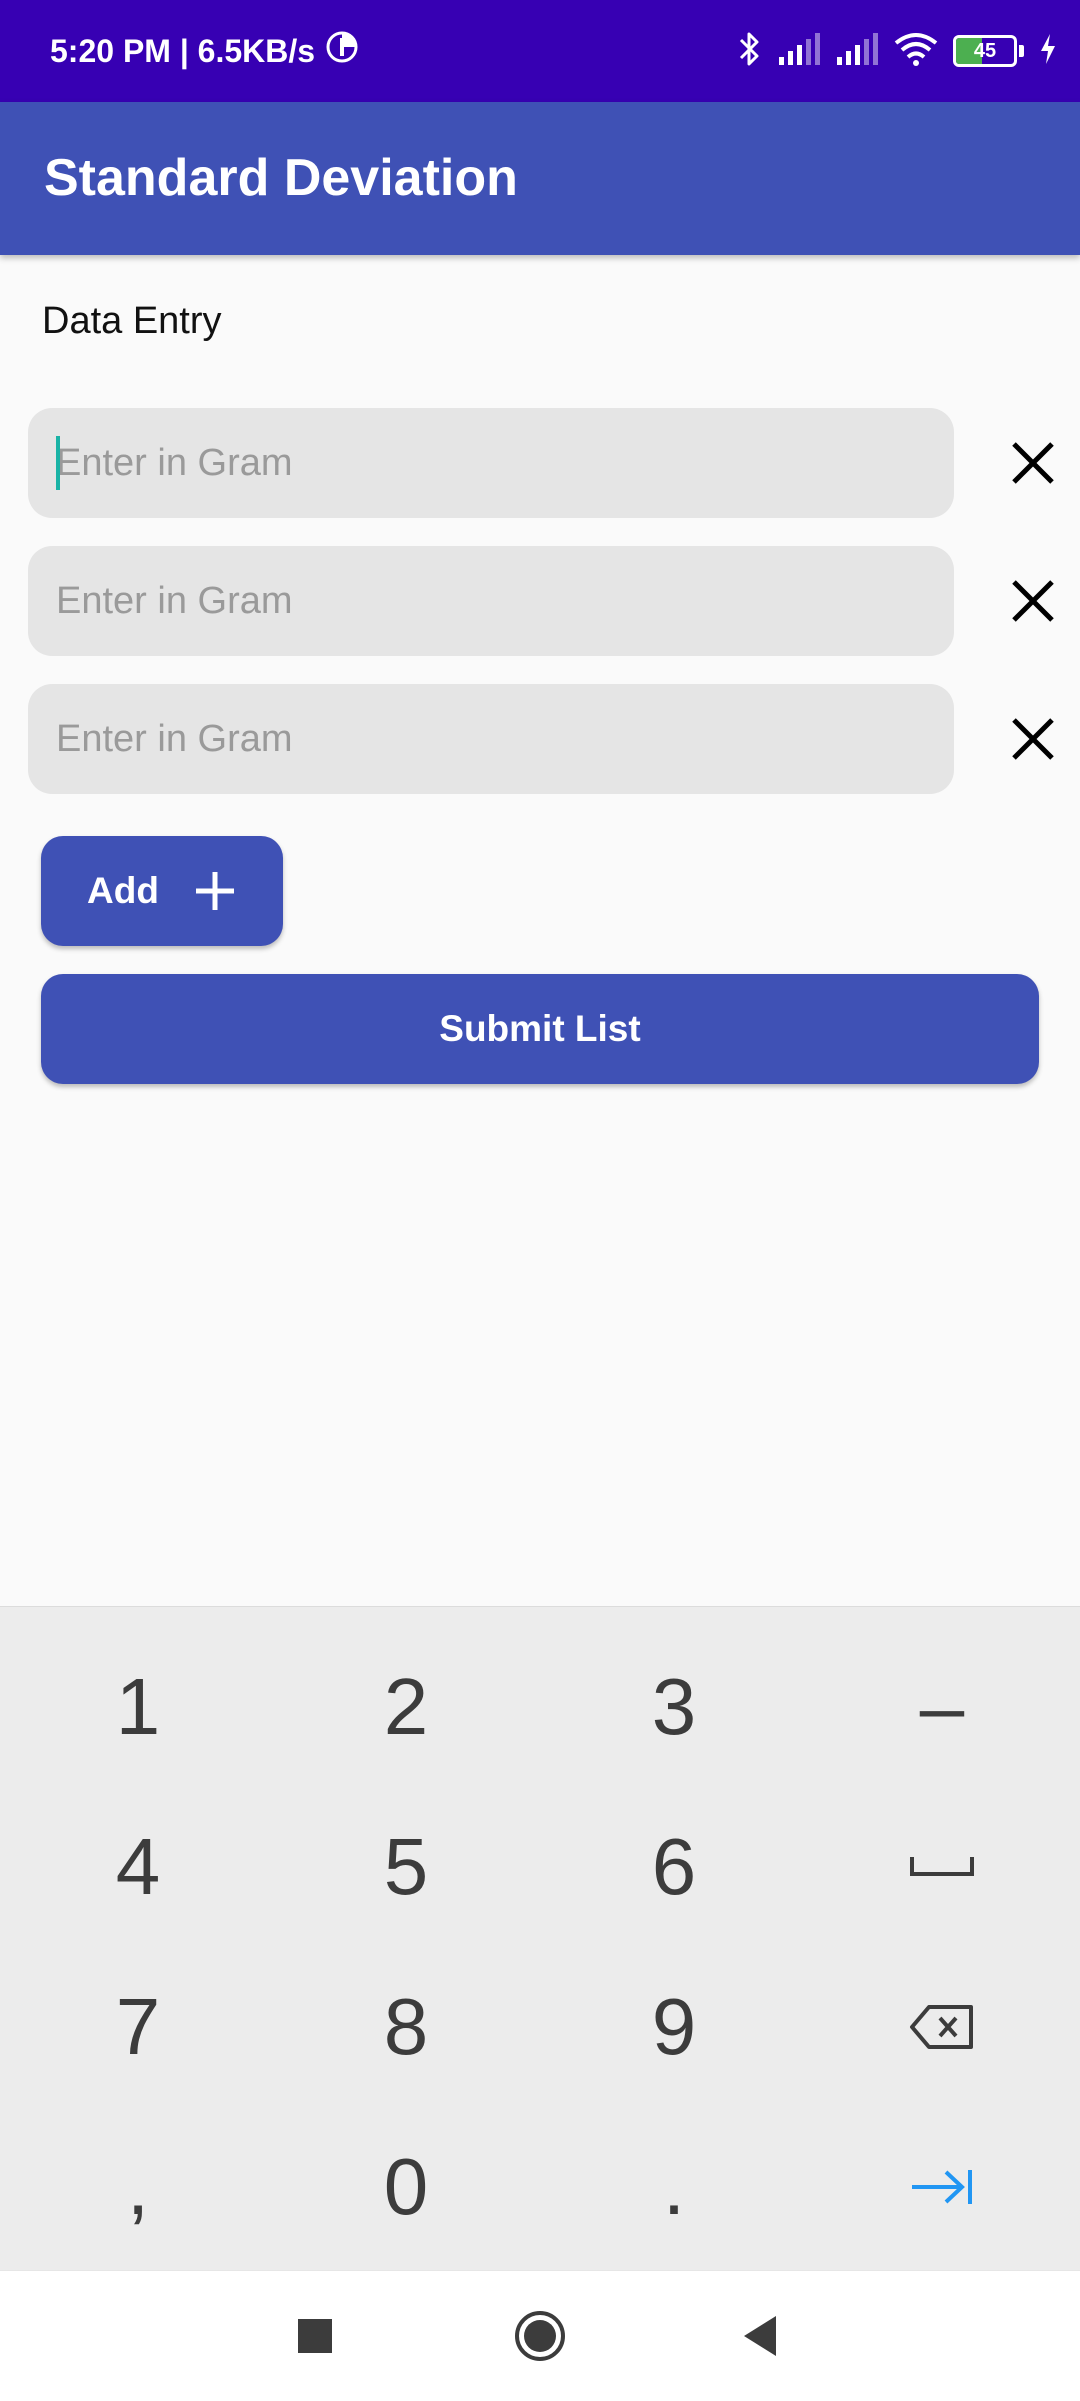 This screenshot has width=1080, height=2401. I want to click on status-right: 45, so click(897, 51).